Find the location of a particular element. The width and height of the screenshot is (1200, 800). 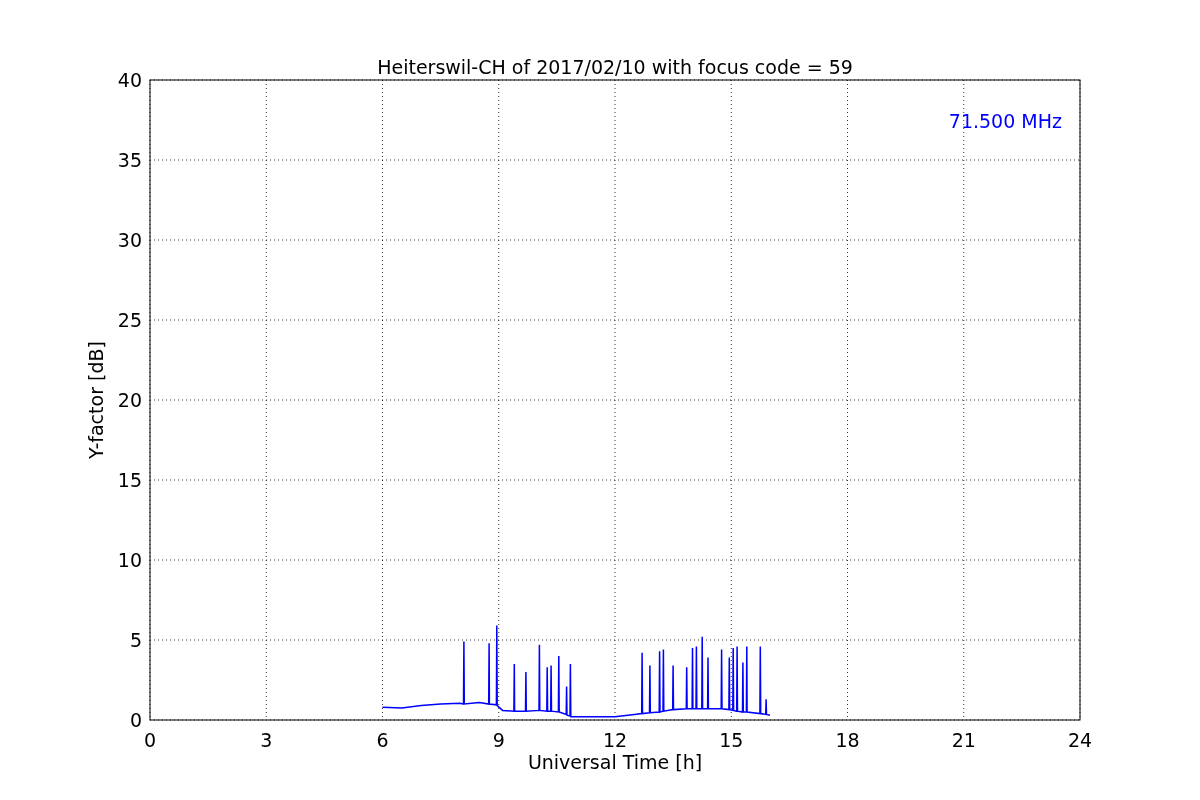

x-tick-label: 0 is located at coordinates (150, 740).